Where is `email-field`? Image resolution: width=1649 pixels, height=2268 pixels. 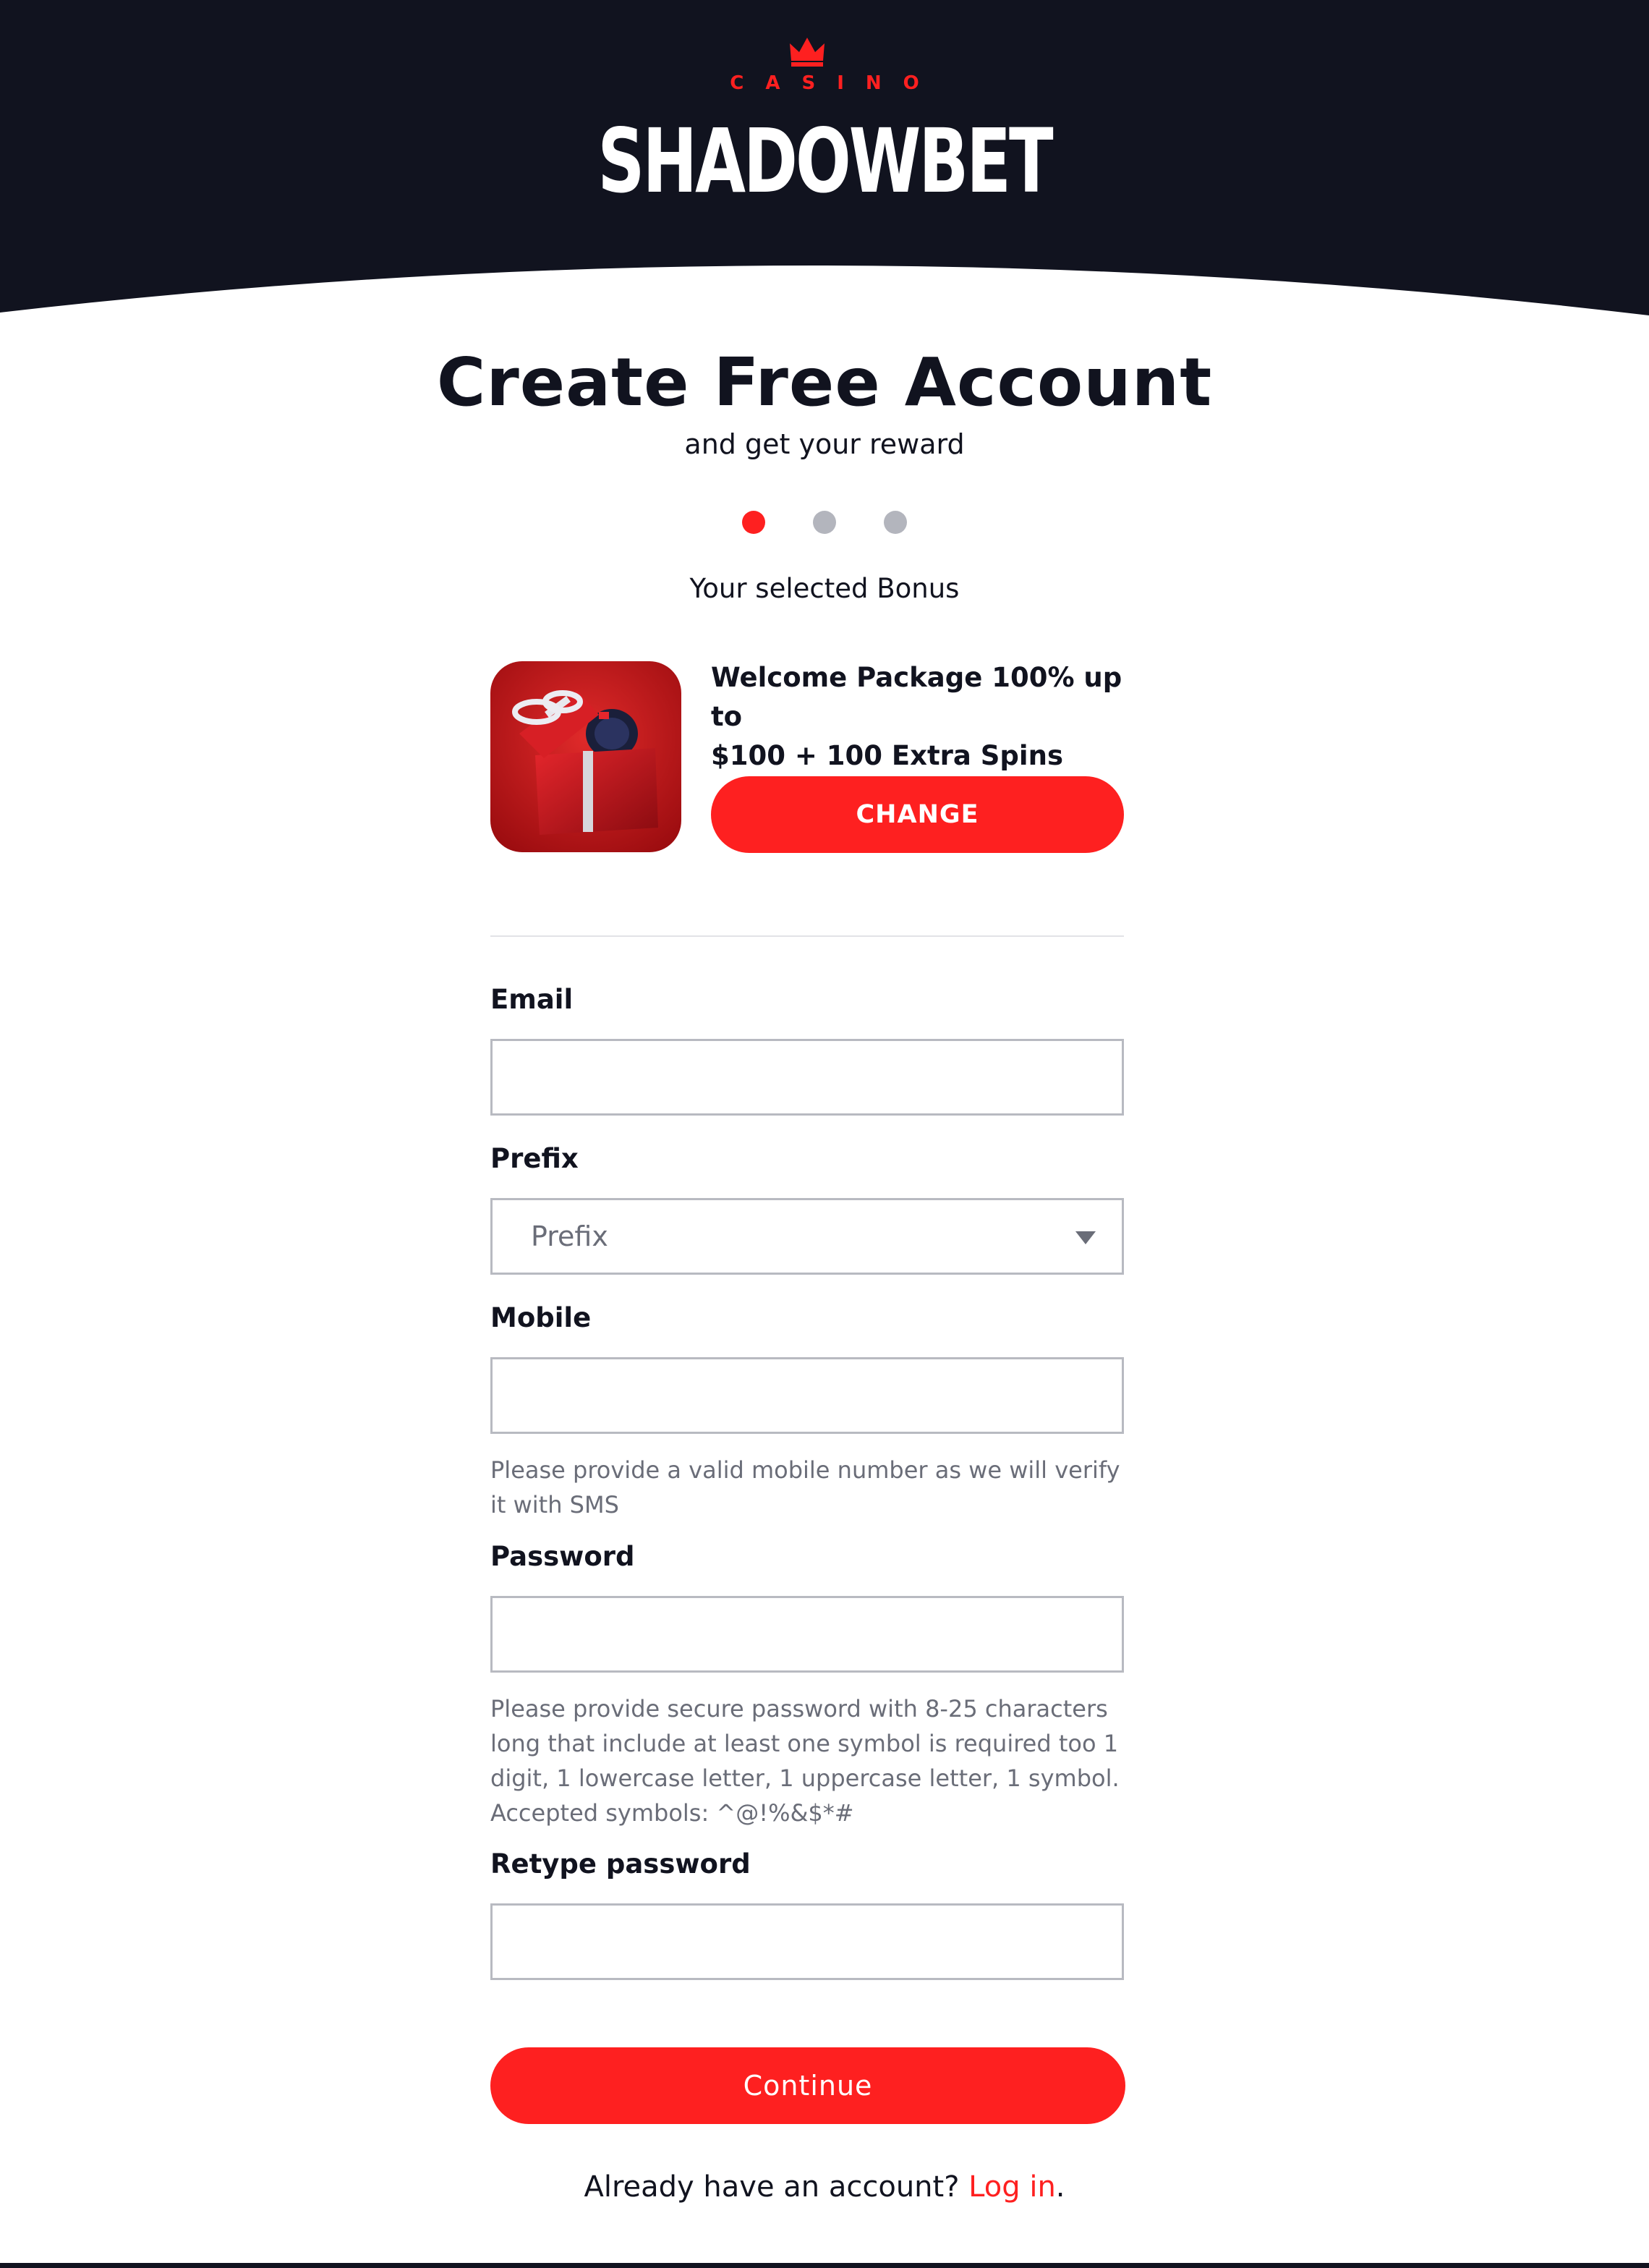
email-field is located at coordinates (807, 1077).